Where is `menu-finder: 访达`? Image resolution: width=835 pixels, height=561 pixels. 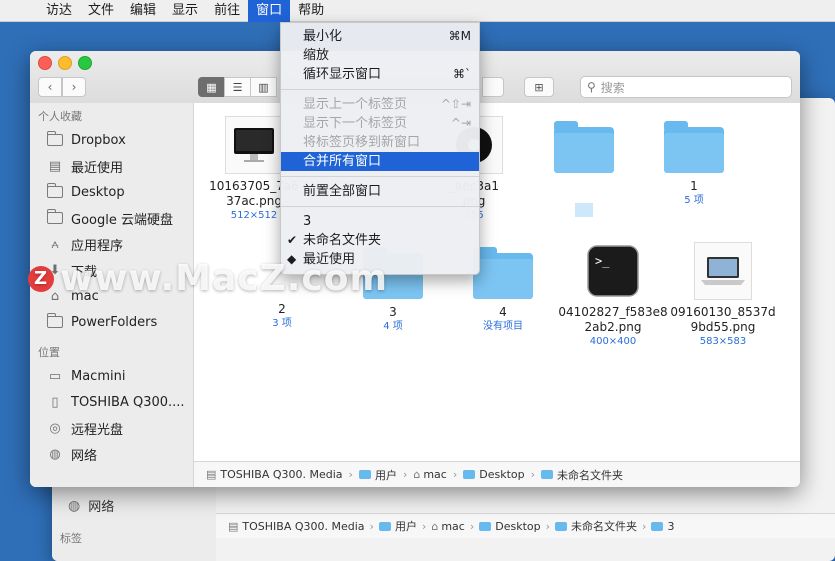
menu-finder: 访达 is located at coordinates (59, 11).